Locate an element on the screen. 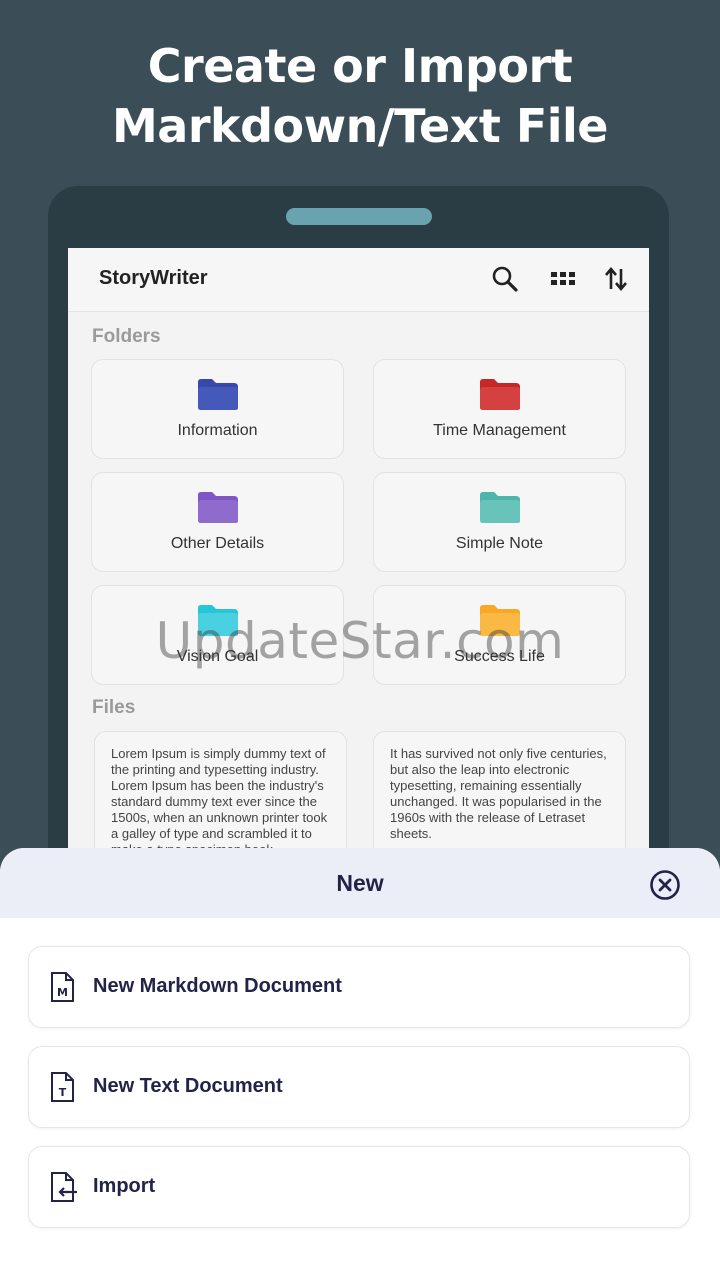 Image resolution: width=720 pixels, height=1280 pixels. headline-line-1: Create or Import is located at coordinates (360, 66).